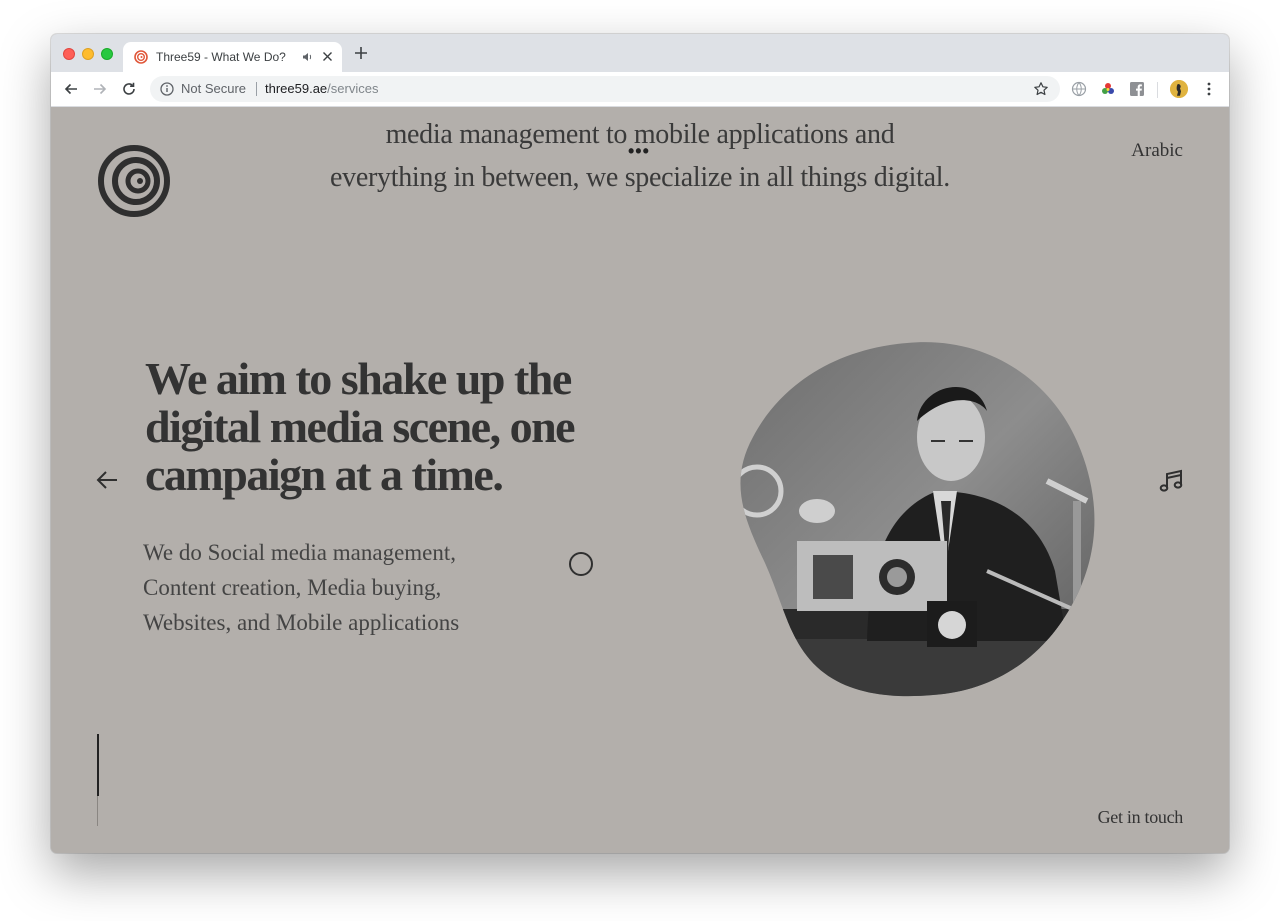 The image size is (1280, 921). What do you see at coordinates (141, 57) in the screenshot?
I see `favicon-icon` at bounding box center [141, 57].